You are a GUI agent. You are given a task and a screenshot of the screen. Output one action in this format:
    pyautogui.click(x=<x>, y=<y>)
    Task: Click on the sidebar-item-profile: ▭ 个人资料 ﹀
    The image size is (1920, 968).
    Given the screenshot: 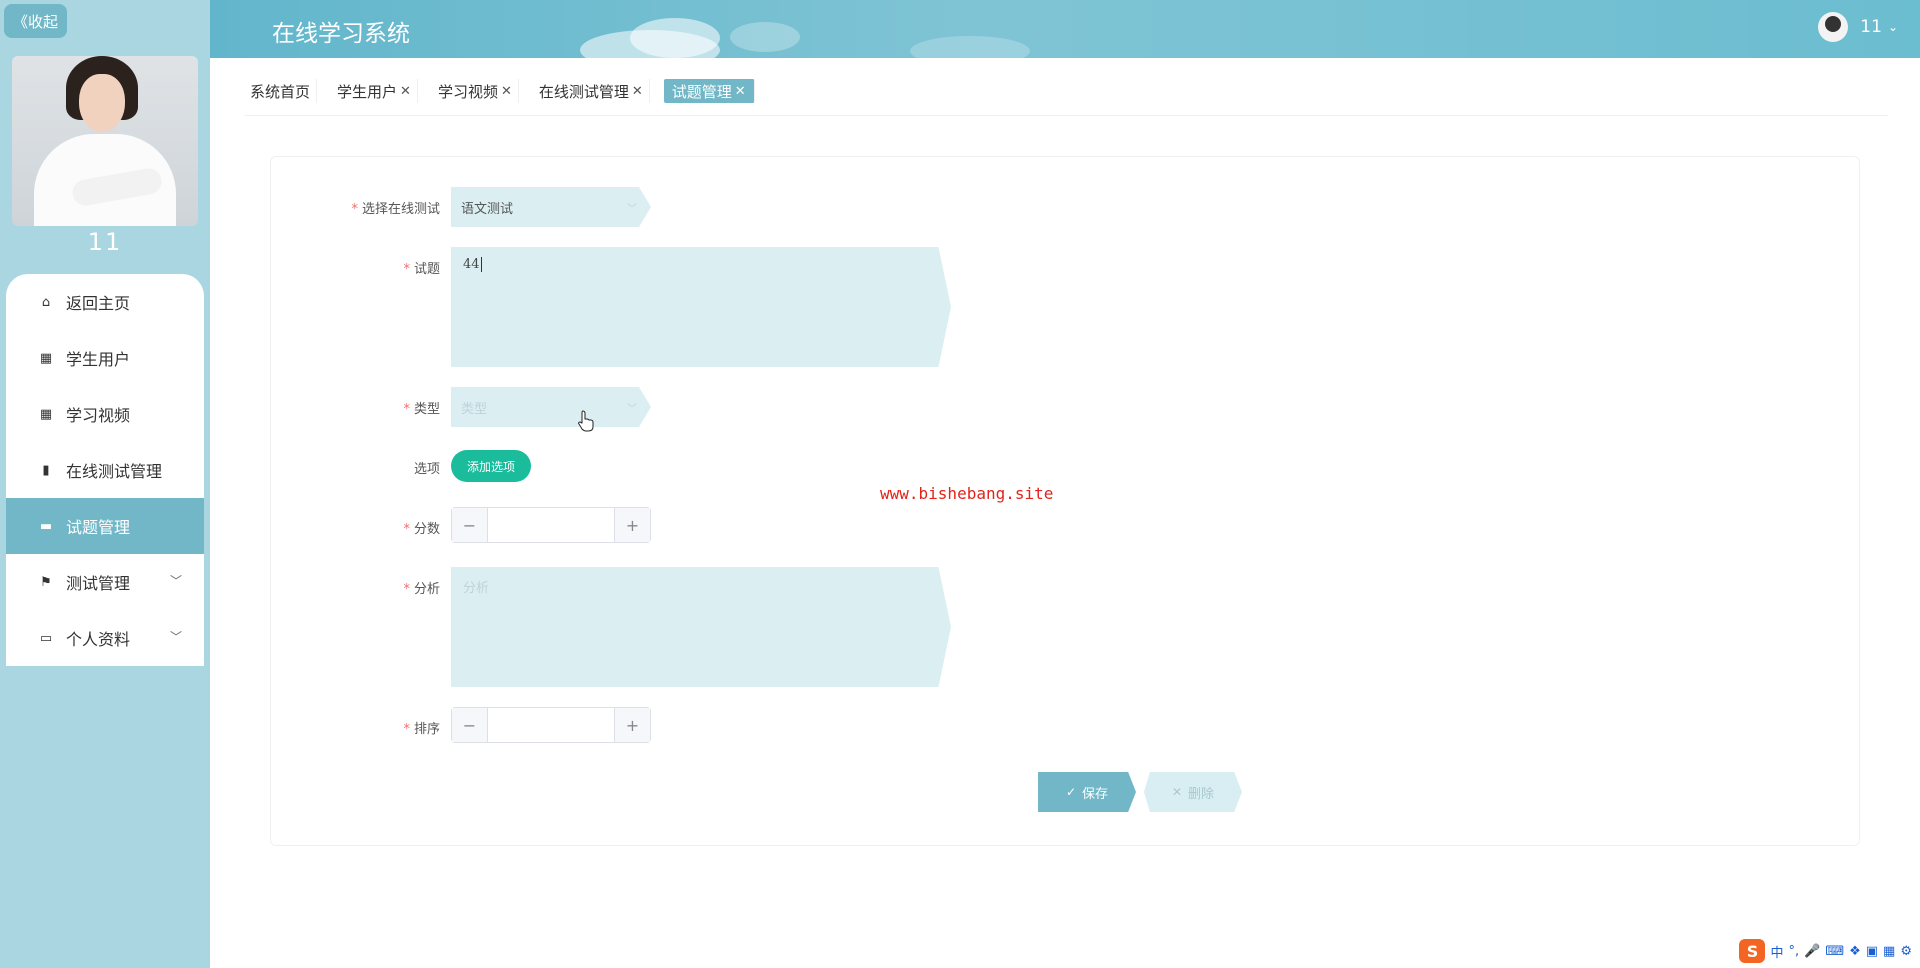 What is the action you would take?
    pyautogui.click(x=105, y=638)
    